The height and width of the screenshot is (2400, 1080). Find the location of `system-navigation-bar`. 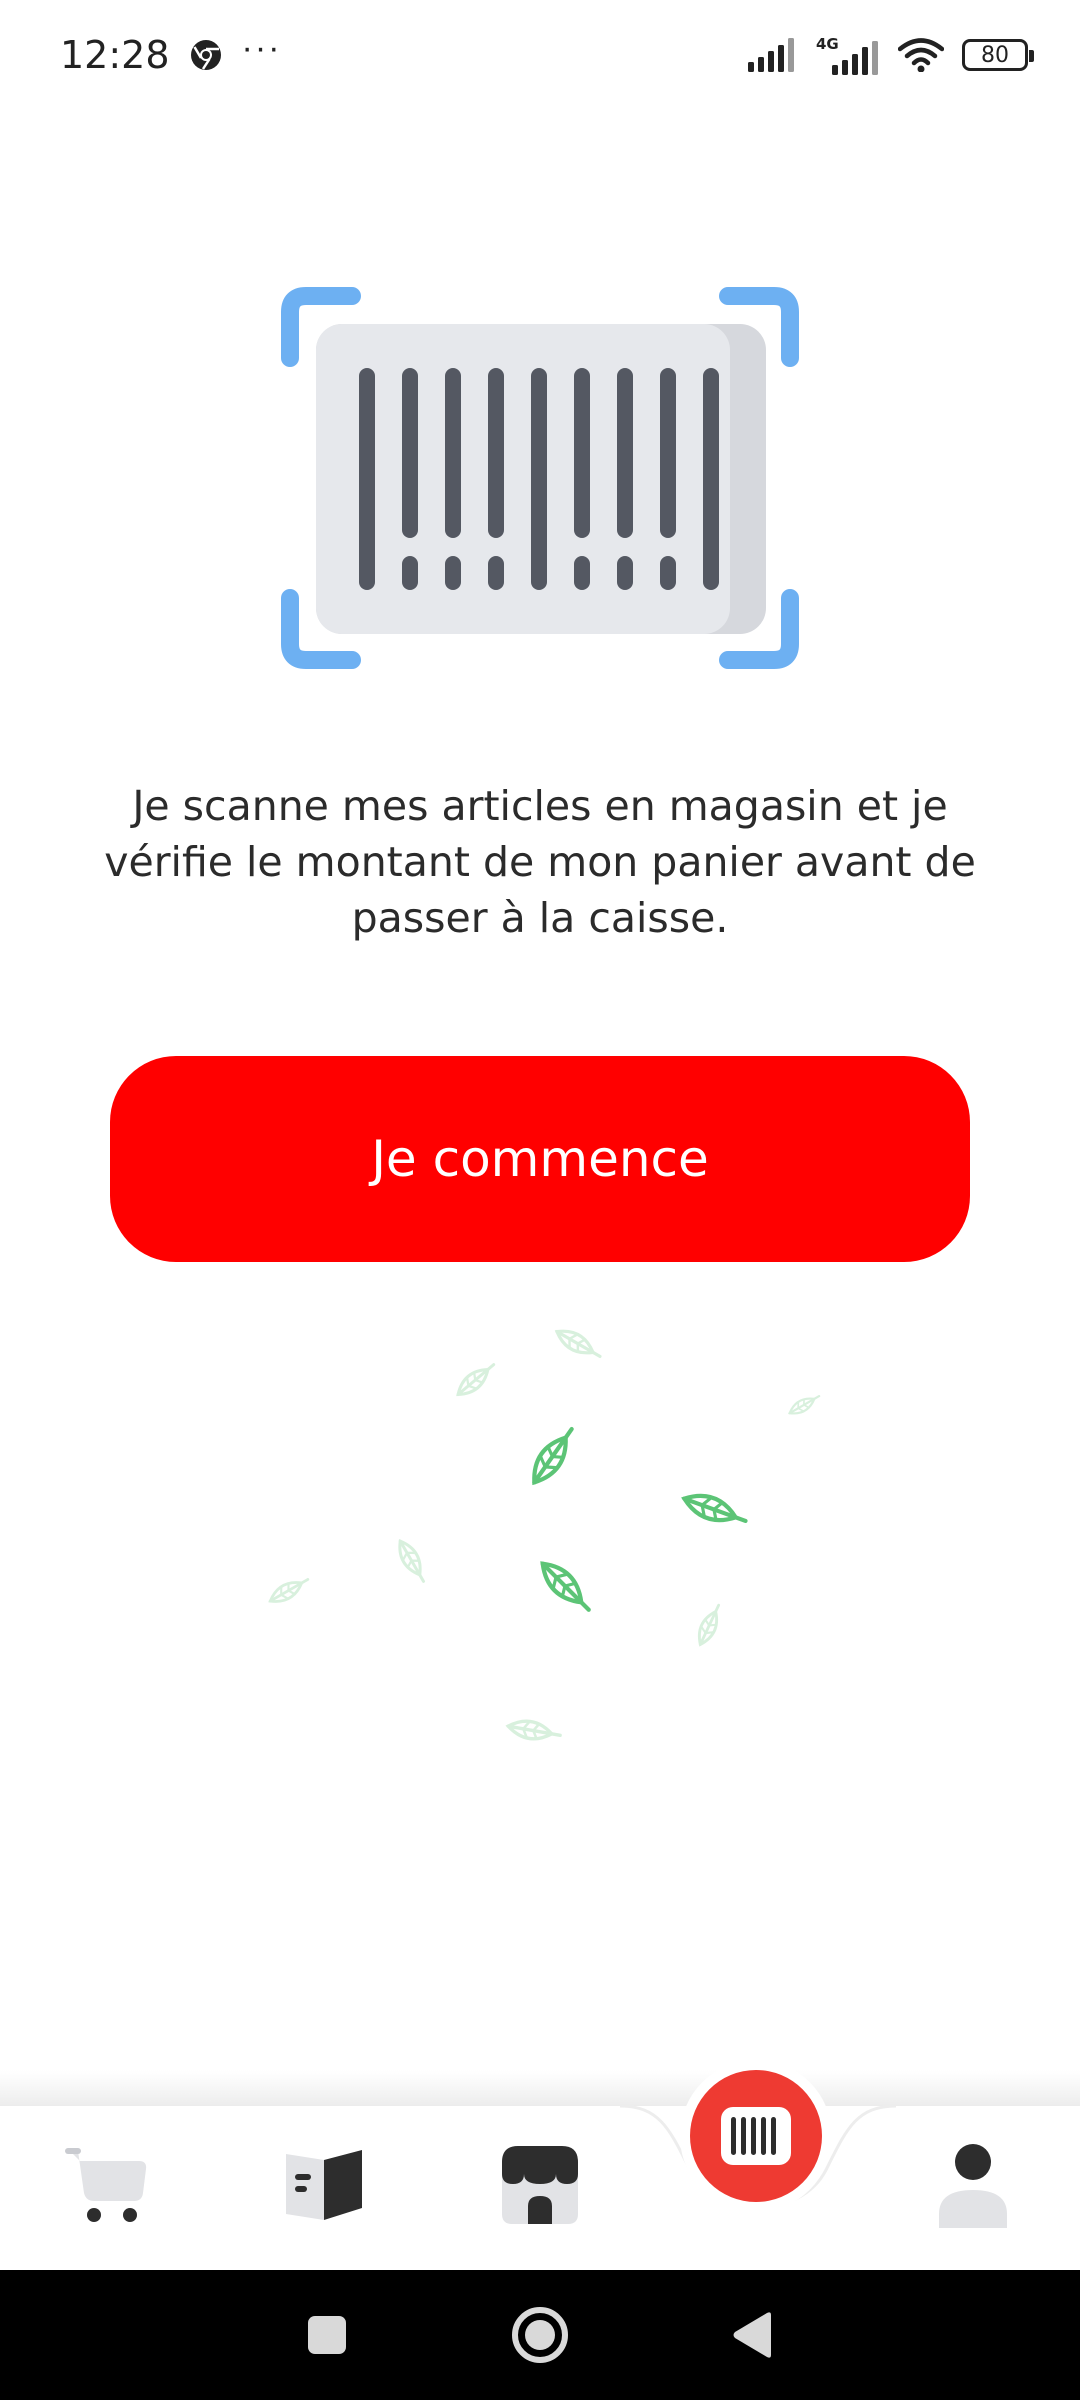

system-navigation-bar is located at coordinates (540, 2335).